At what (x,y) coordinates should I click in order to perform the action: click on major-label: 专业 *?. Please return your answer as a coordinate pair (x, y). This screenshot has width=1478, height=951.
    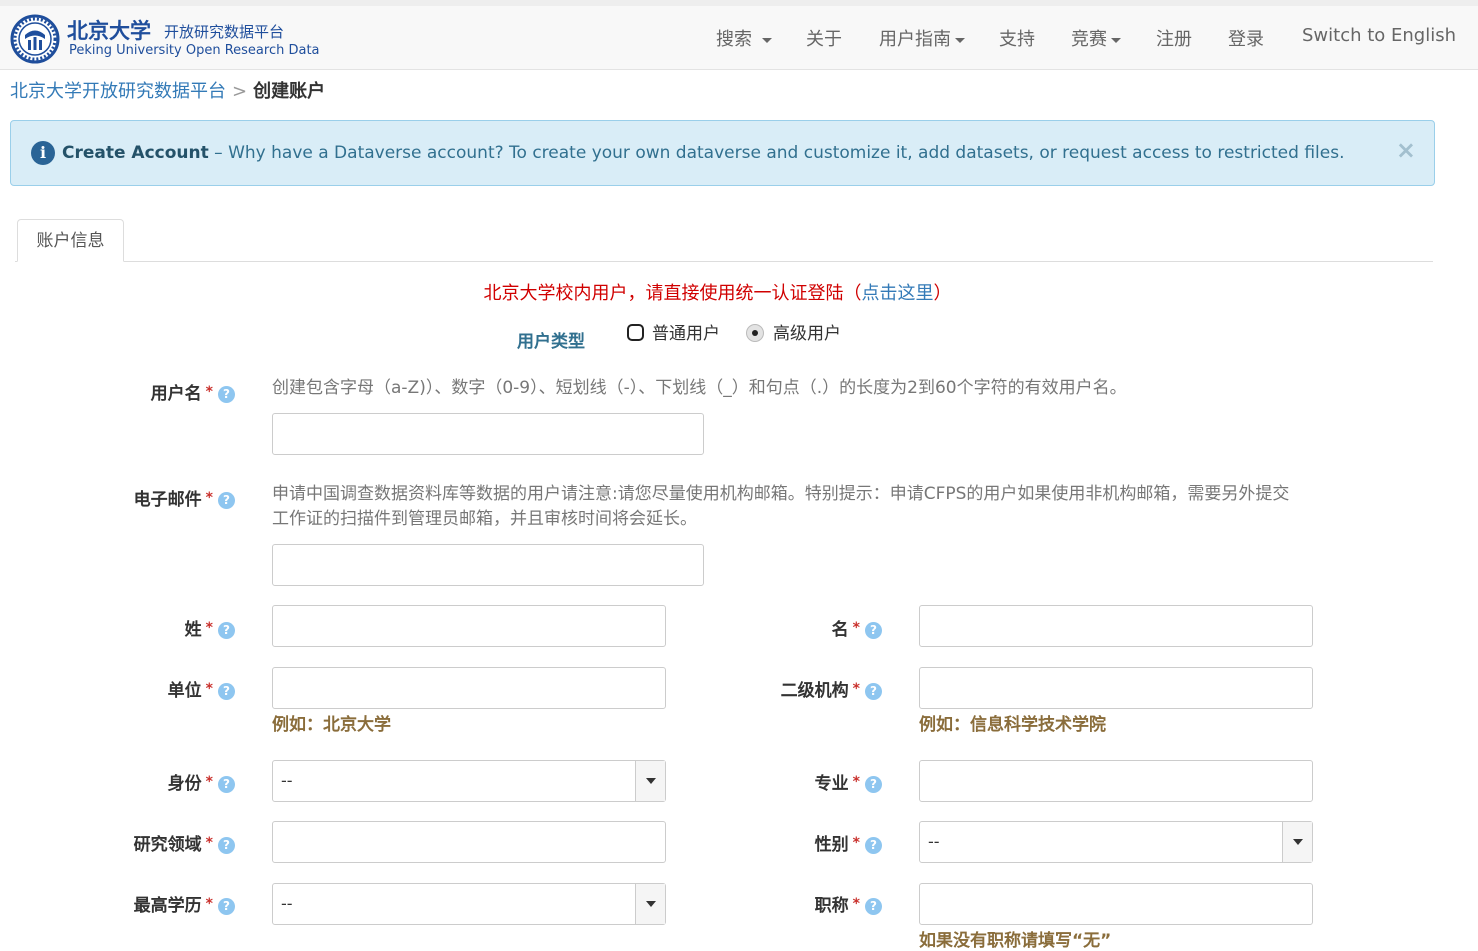
    Looking at the image, I should click on (777, 781).